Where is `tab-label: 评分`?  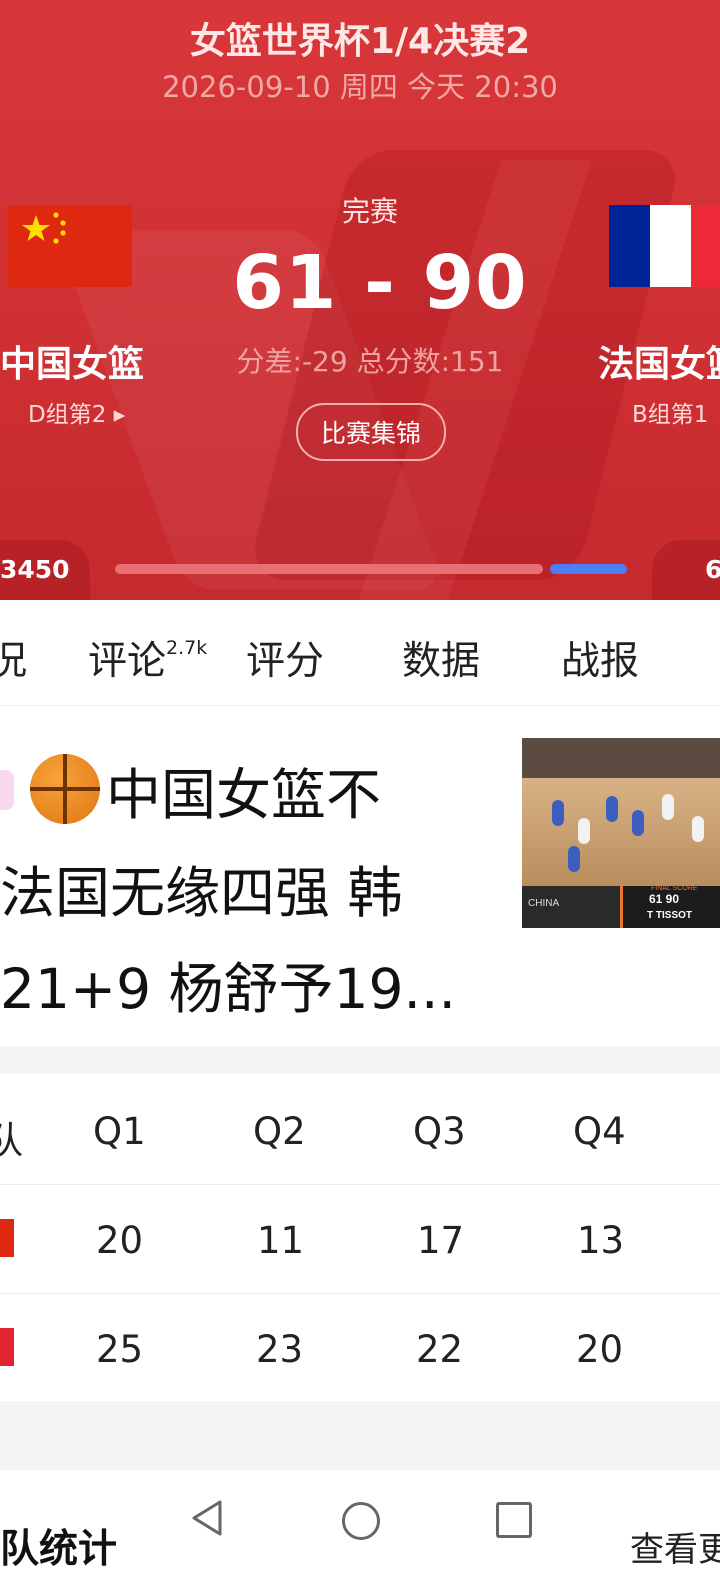 tab-label: 评分 is located at coordinates (285, 661).